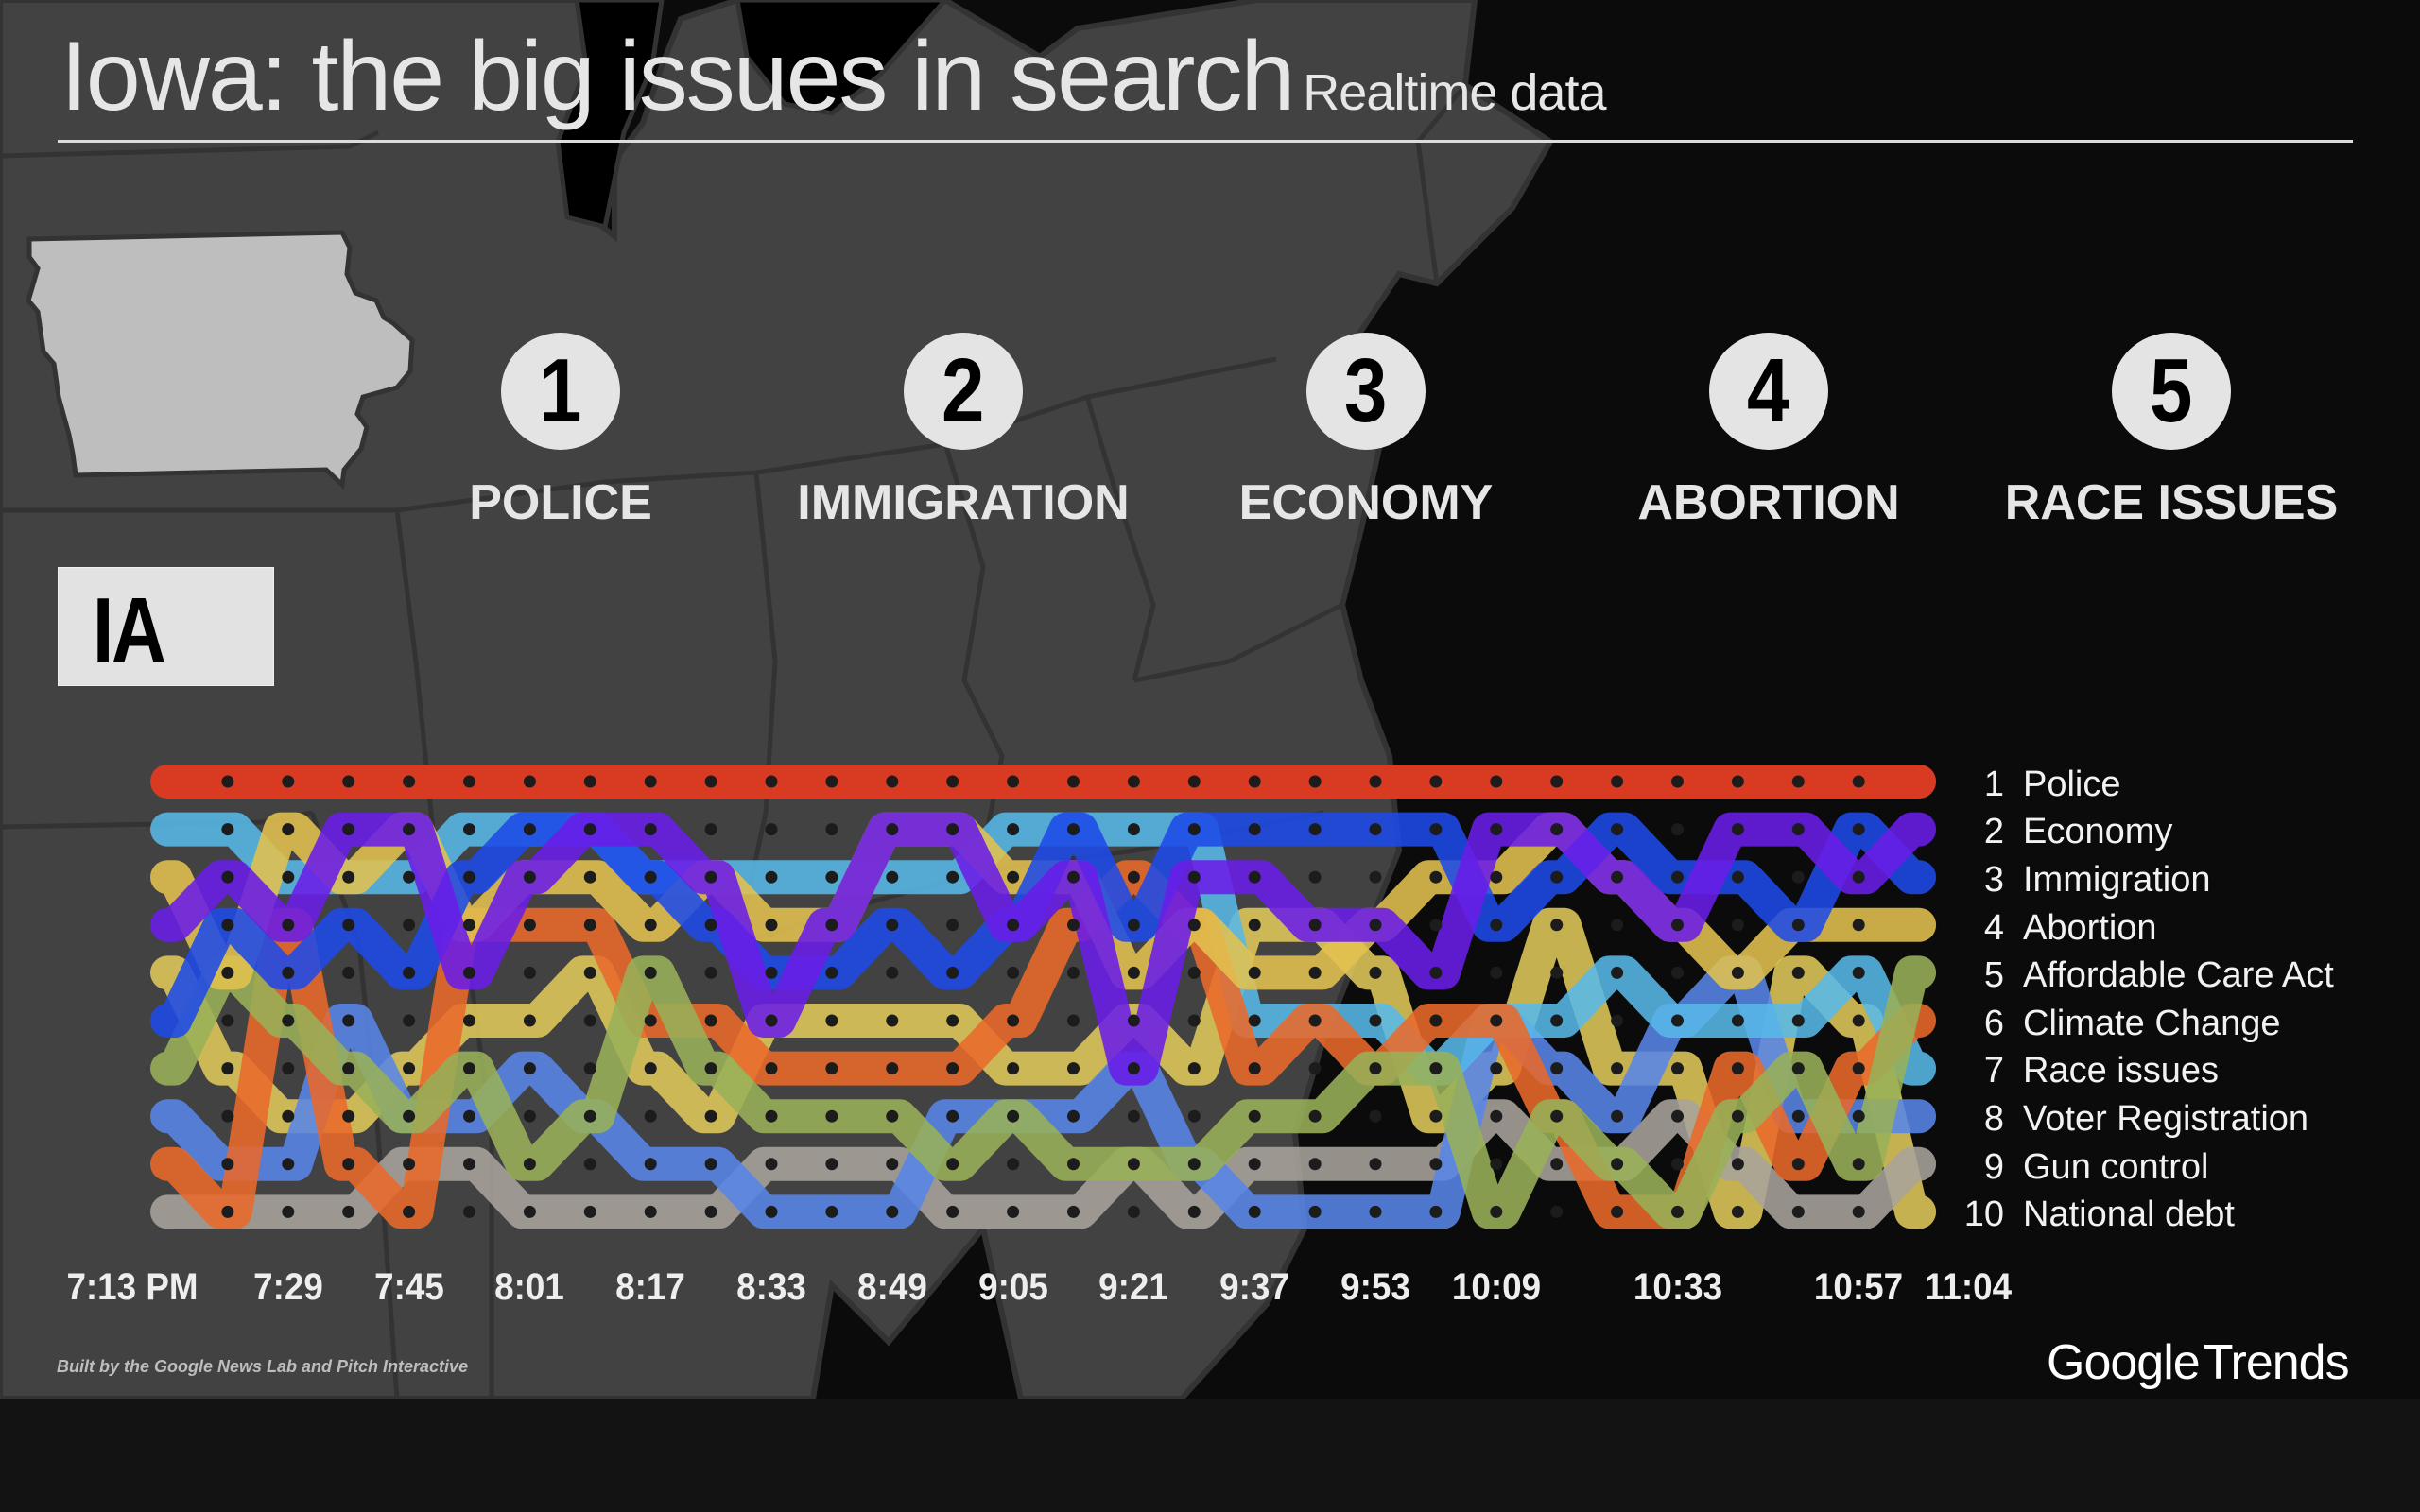  I want to click on legend-item: 7 Race issues, so click(2145, 1072).